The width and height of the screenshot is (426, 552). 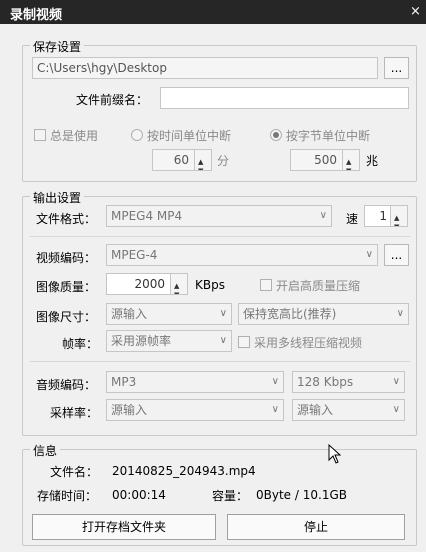 What do you see at coordinates (57, 197) in the screenshot?
I see `output-settings-label: 输出设置` at bounding box center [57, 197].